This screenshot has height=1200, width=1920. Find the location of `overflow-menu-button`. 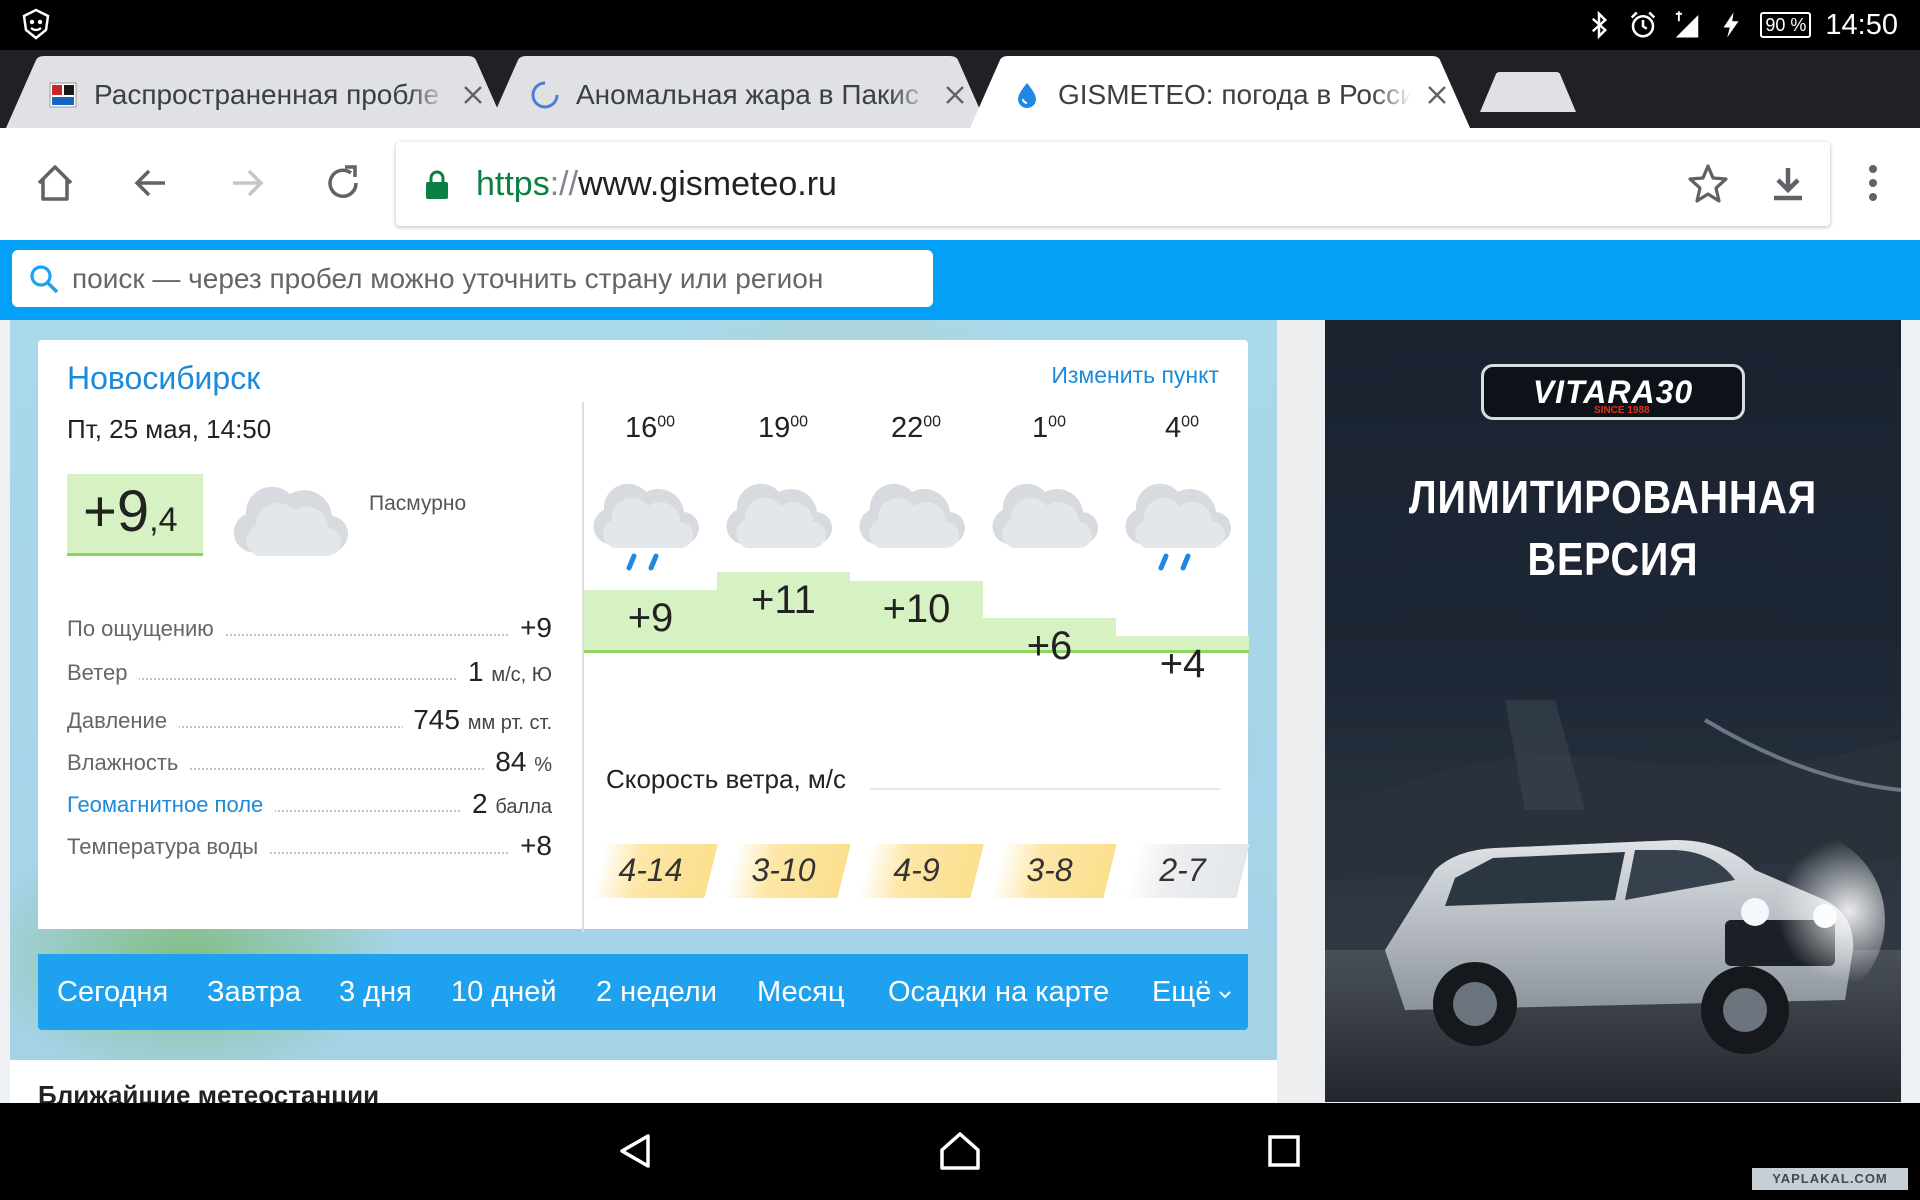

overflow-menu-button is located at coordinates (1873, 183).